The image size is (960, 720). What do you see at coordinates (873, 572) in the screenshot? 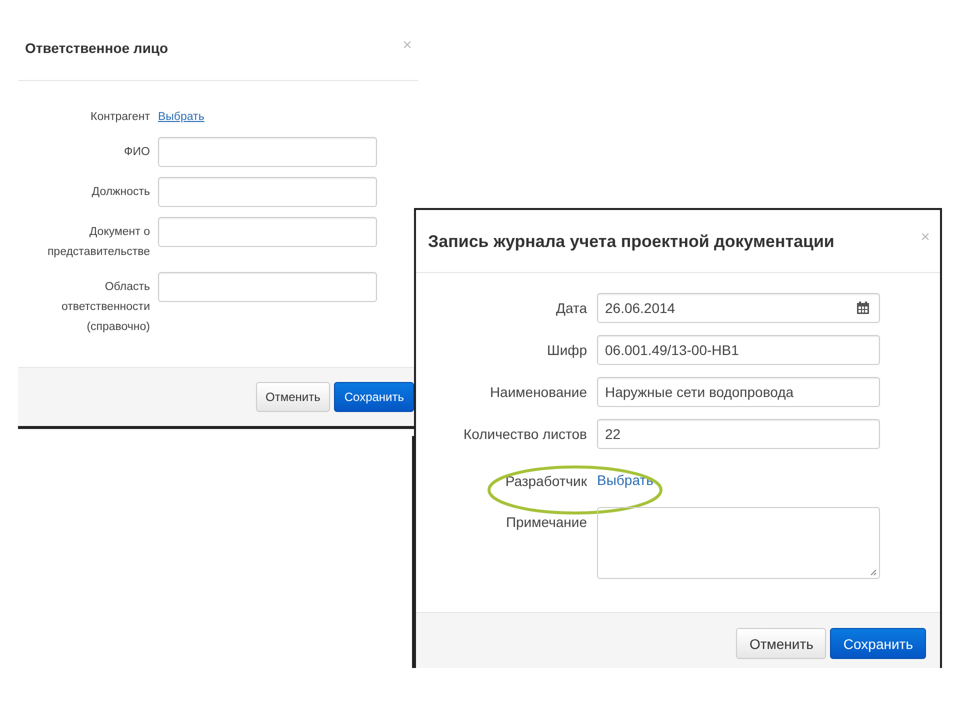
I see `resize-grip-icon` at bounding box center [873, 572].